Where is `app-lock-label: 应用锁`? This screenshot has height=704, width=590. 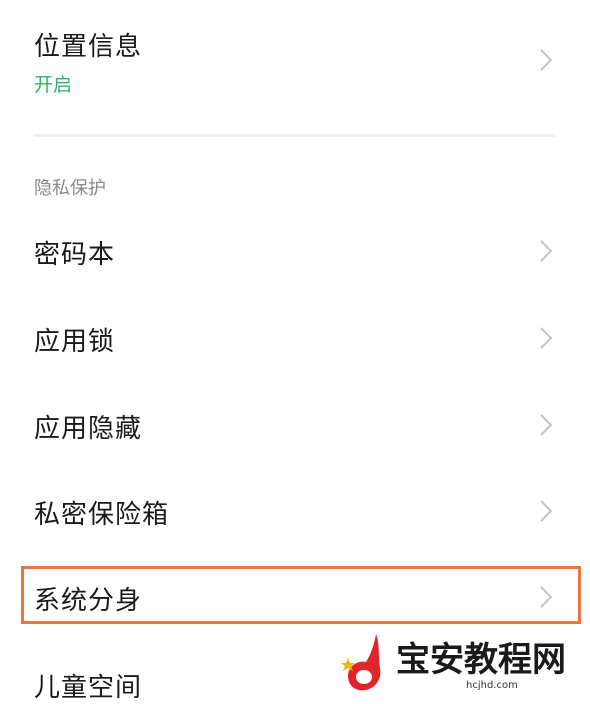
app-lock-label: 应用锁 is located at coordinates (75, 342).